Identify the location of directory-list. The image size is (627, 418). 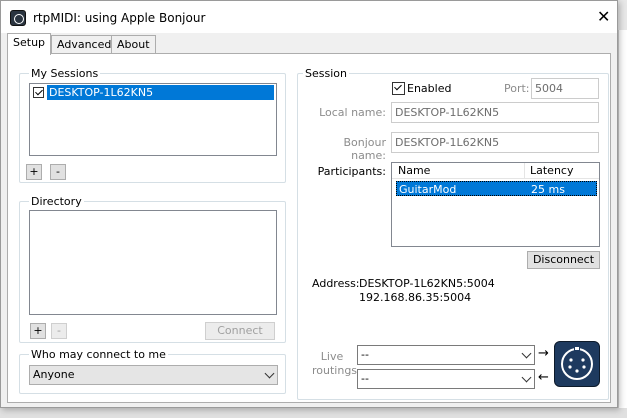
(153, 262).